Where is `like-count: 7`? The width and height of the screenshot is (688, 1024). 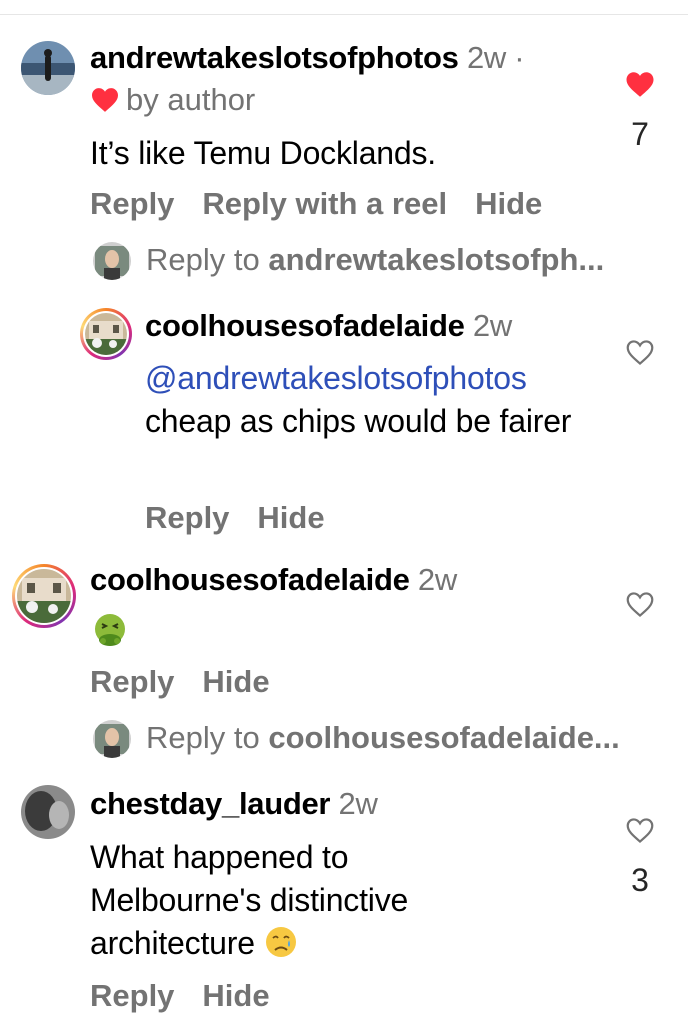
like-count: 7 is located at coordinates (640, 134).